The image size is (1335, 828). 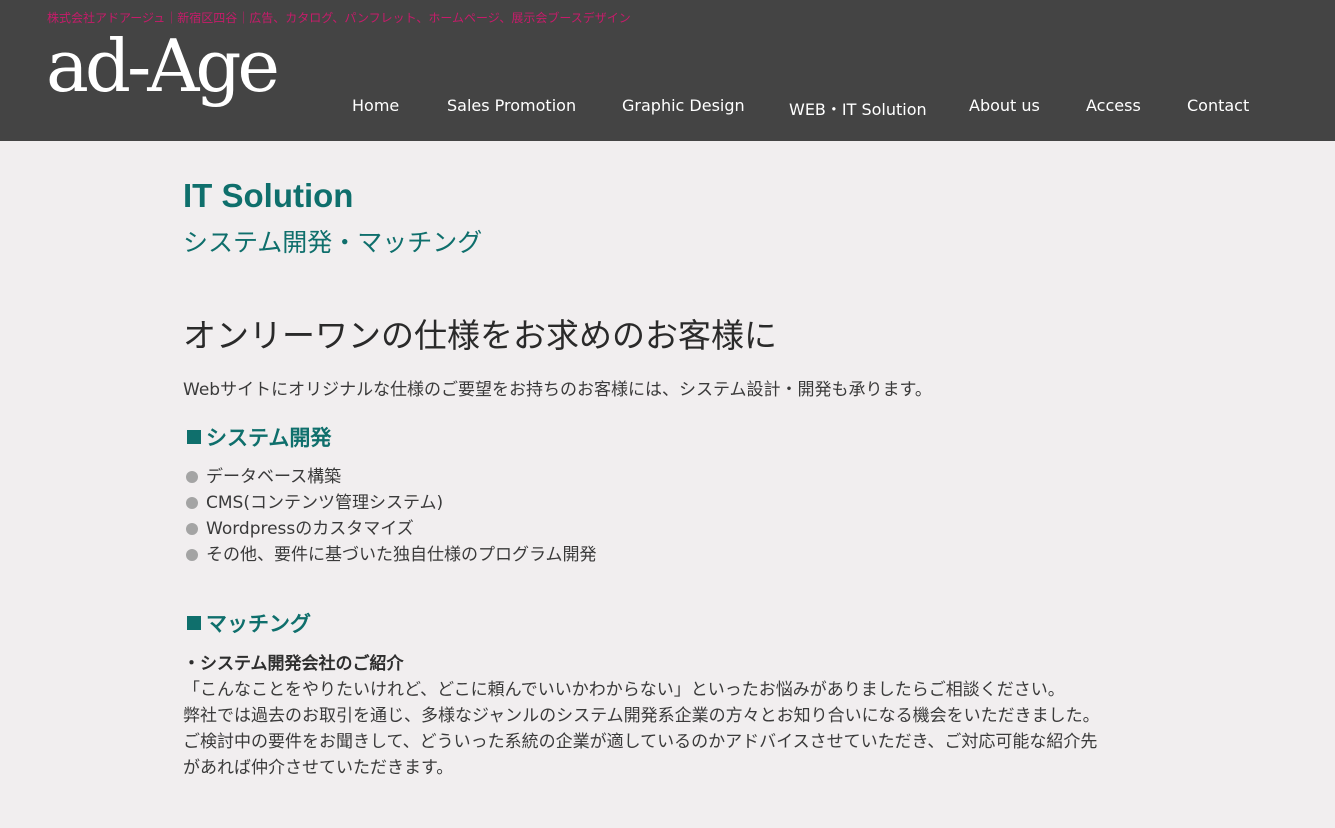 What do you see at coordinates (333, 242) in the screenshot?
I see `page-subtitle: システム開発・マッチング` at bounding box center [333, 242].